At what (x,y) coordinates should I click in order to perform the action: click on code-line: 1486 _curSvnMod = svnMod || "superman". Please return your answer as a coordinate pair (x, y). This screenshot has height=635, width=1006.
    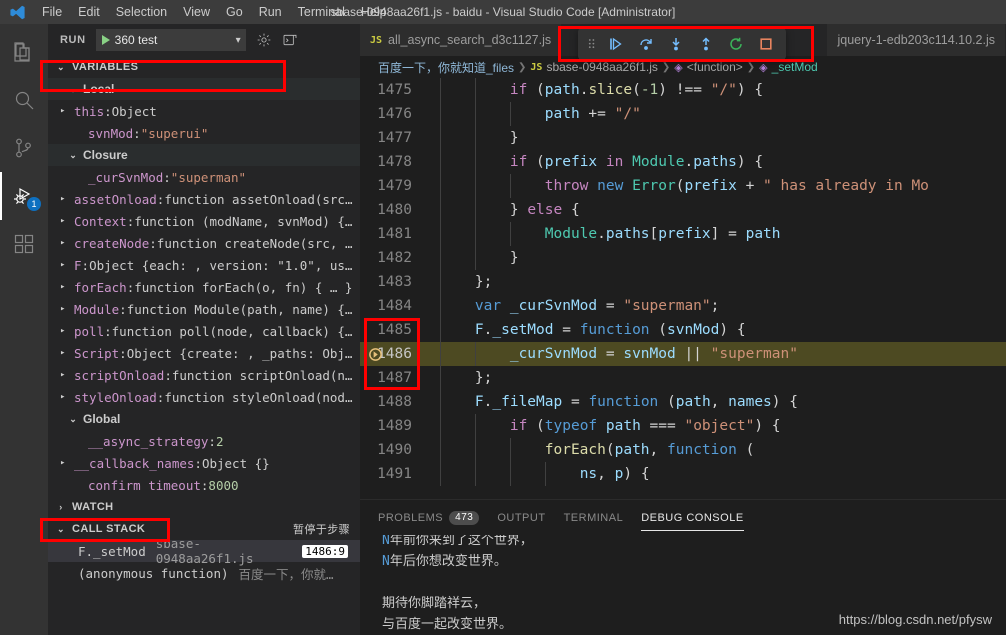
    Looking at the image, I should click on (683, 354).